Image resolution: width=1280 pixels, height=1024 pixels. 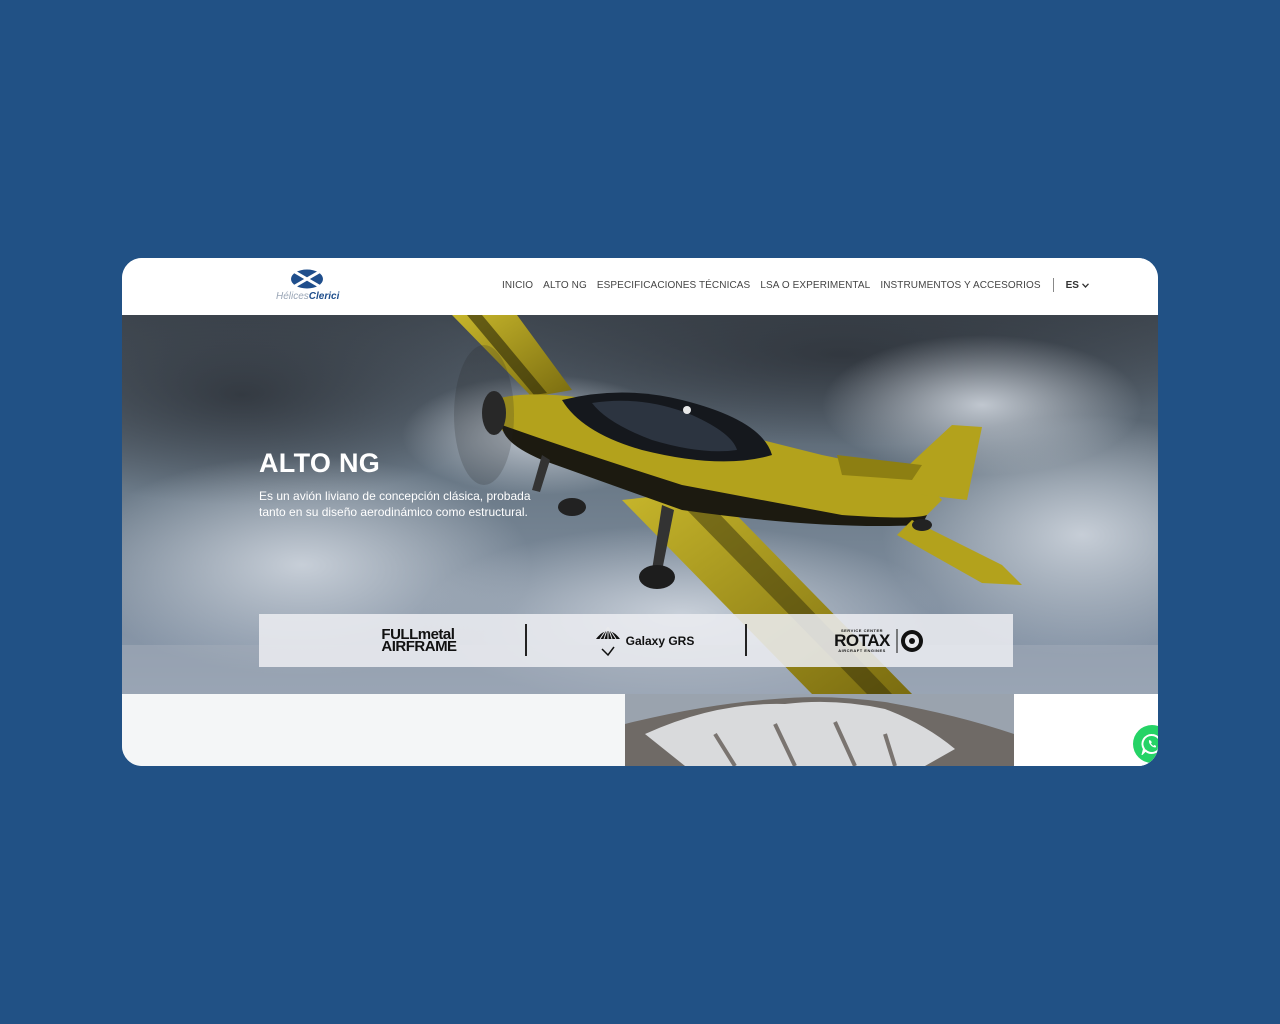 I want to click on nav-separator, so click(x=1053, y=285).